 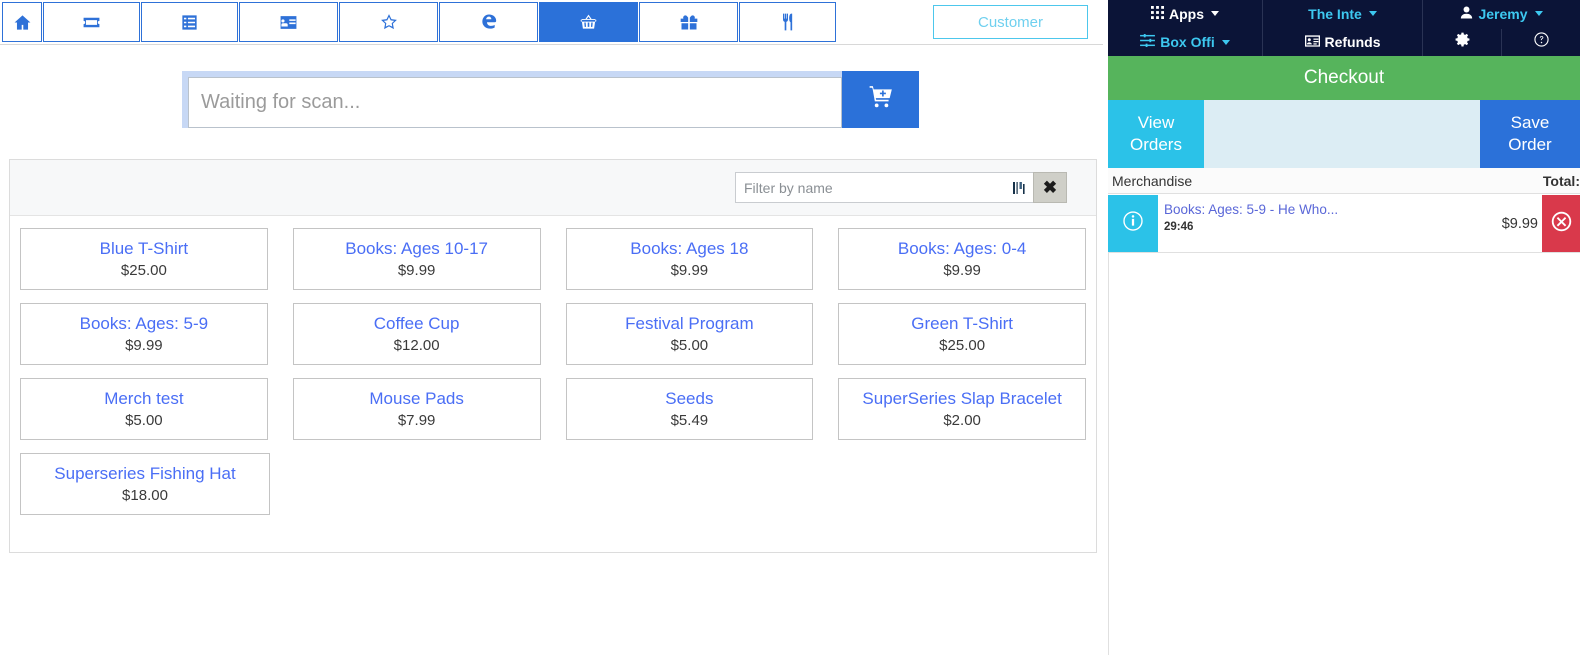 I want to click on tab-exchange, so click(x=488, y=22).